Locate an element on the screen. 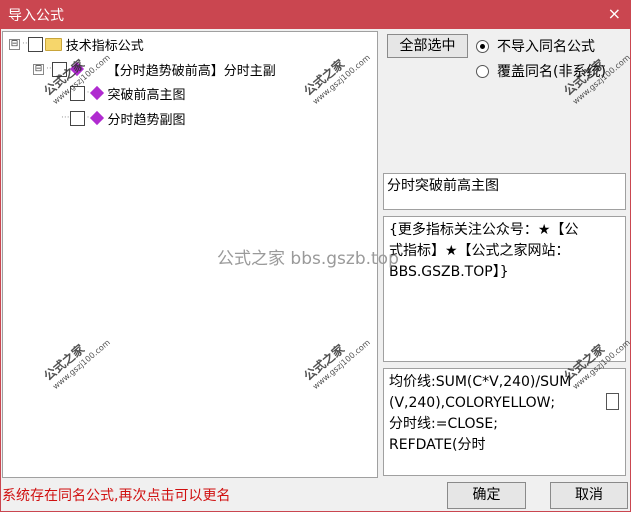 The width and height of the screenshot is (631, 513). formula-name-text: 分时突破前高主图 is located at coordinates (443, 186).